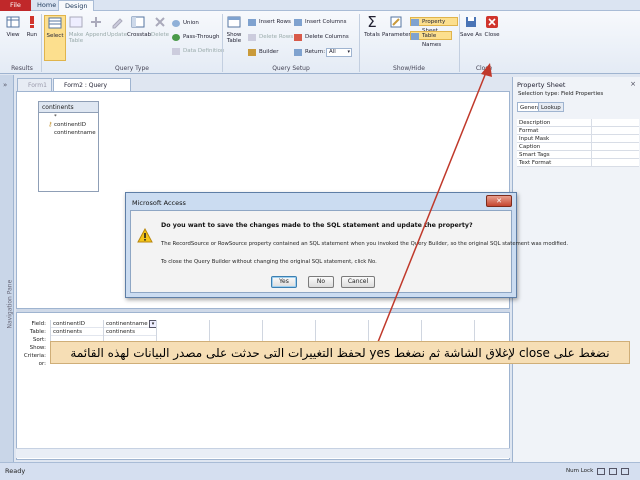 The width and height of the screenshot is (640, 480). What do you see at coordinates (486, 70) in the screenshot?
I see `arrow-head` at bounding box center [486, 70].